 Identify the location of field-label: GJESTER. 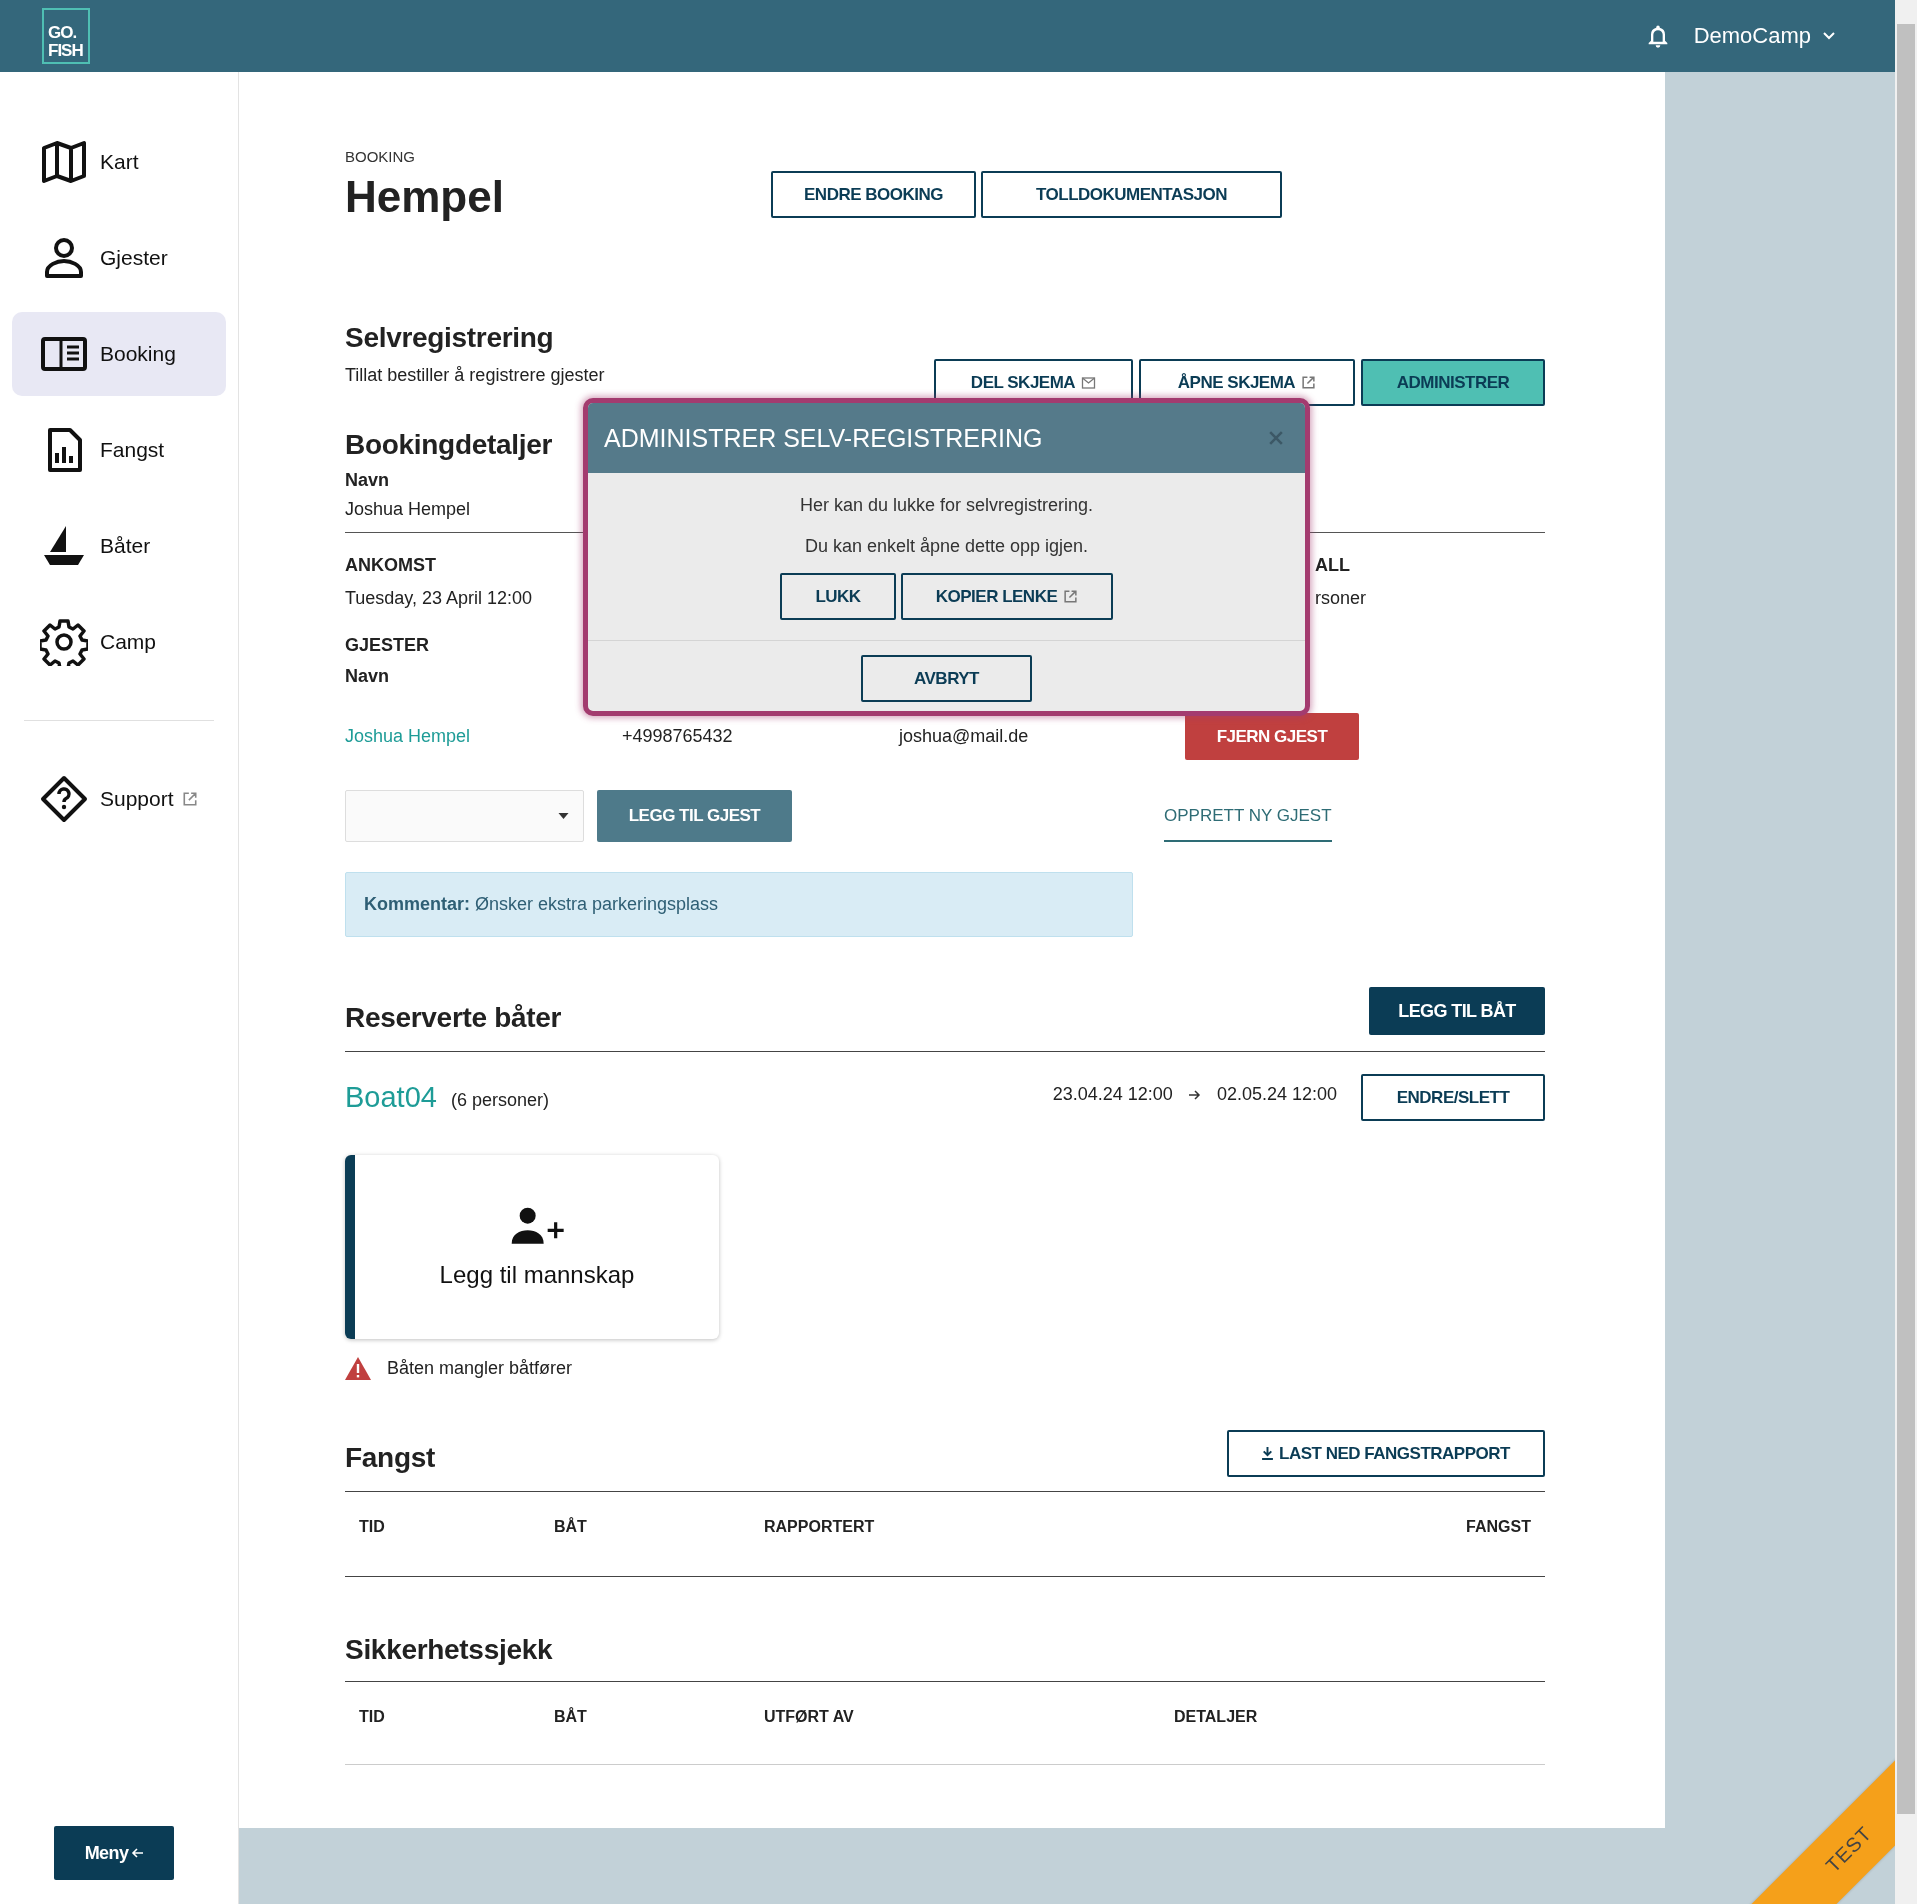
(387, 645).